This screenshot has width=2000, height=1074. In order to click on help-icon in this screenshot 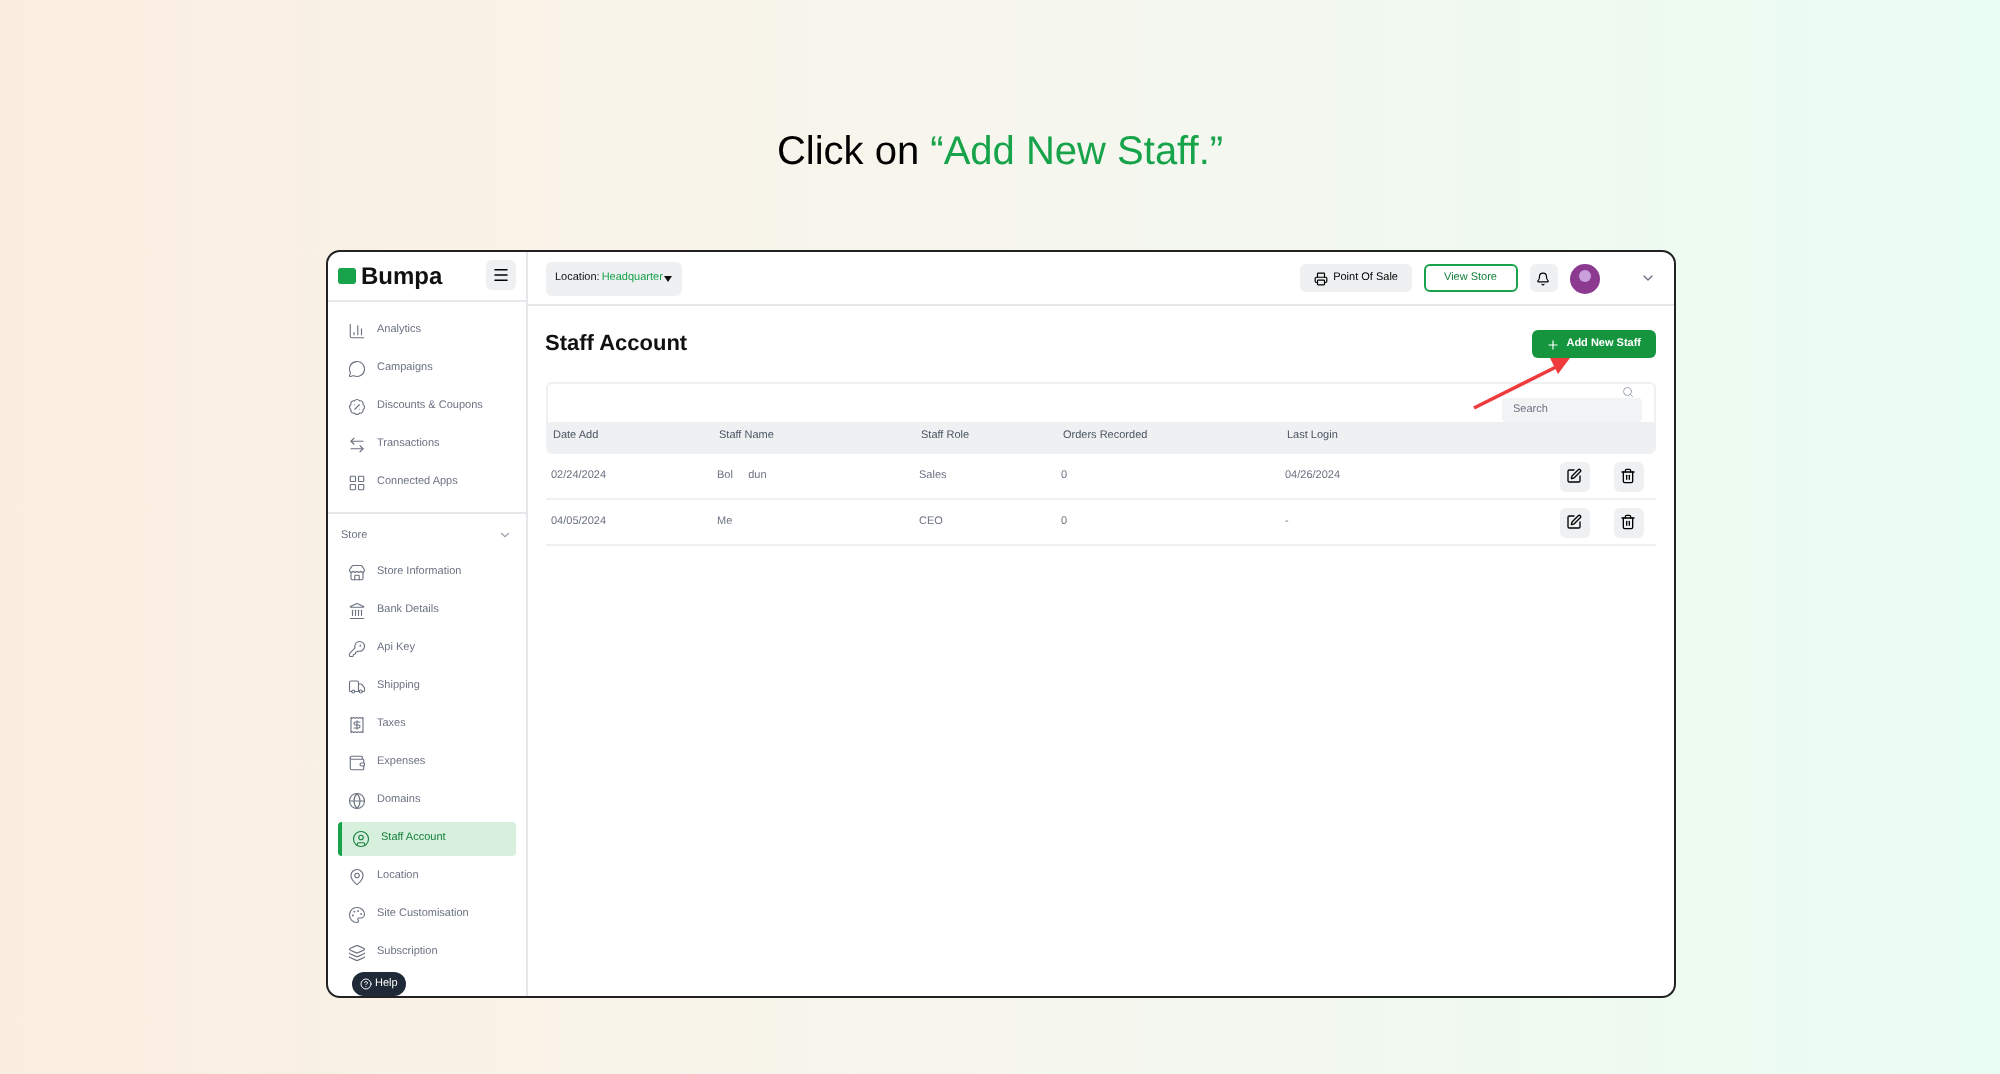, I will do `click(365, 984)`.